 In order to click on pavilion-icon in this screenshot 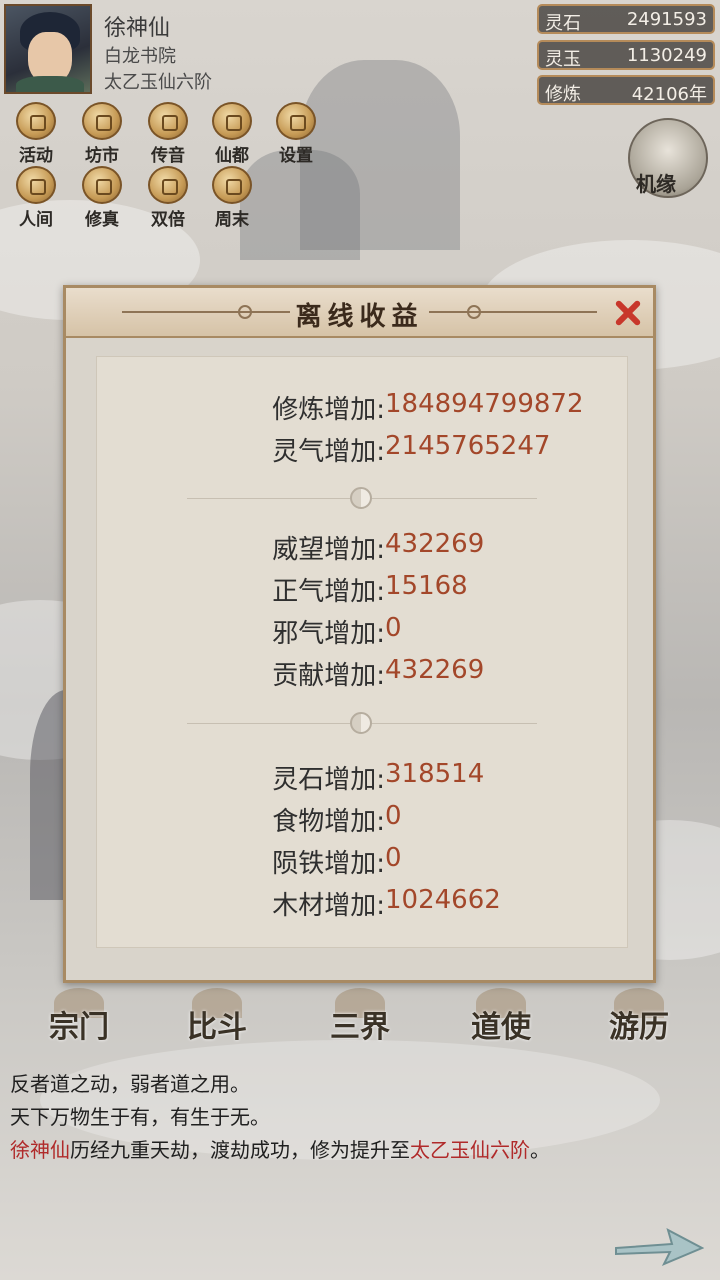, I will do `click(232, 121)`.